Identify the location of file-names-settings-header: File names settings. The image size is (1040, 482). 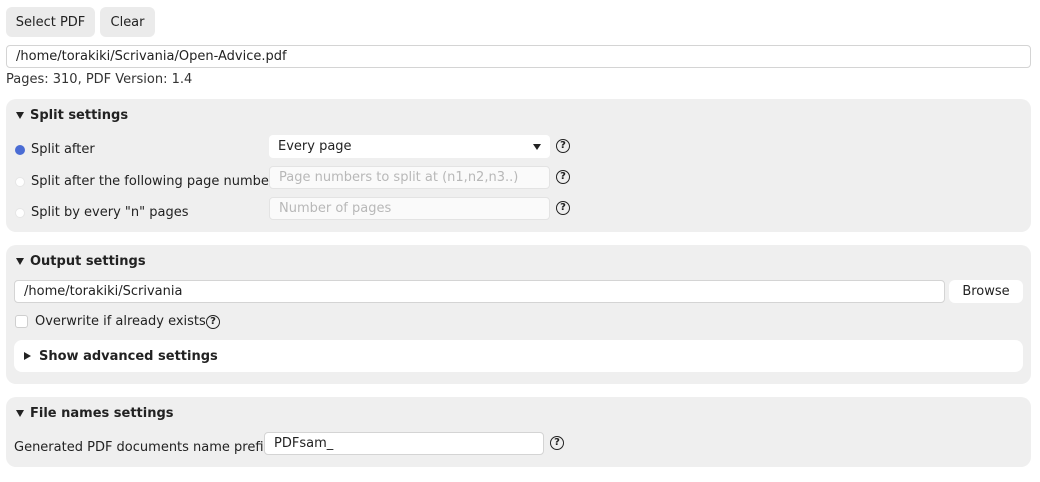
(95, 413).